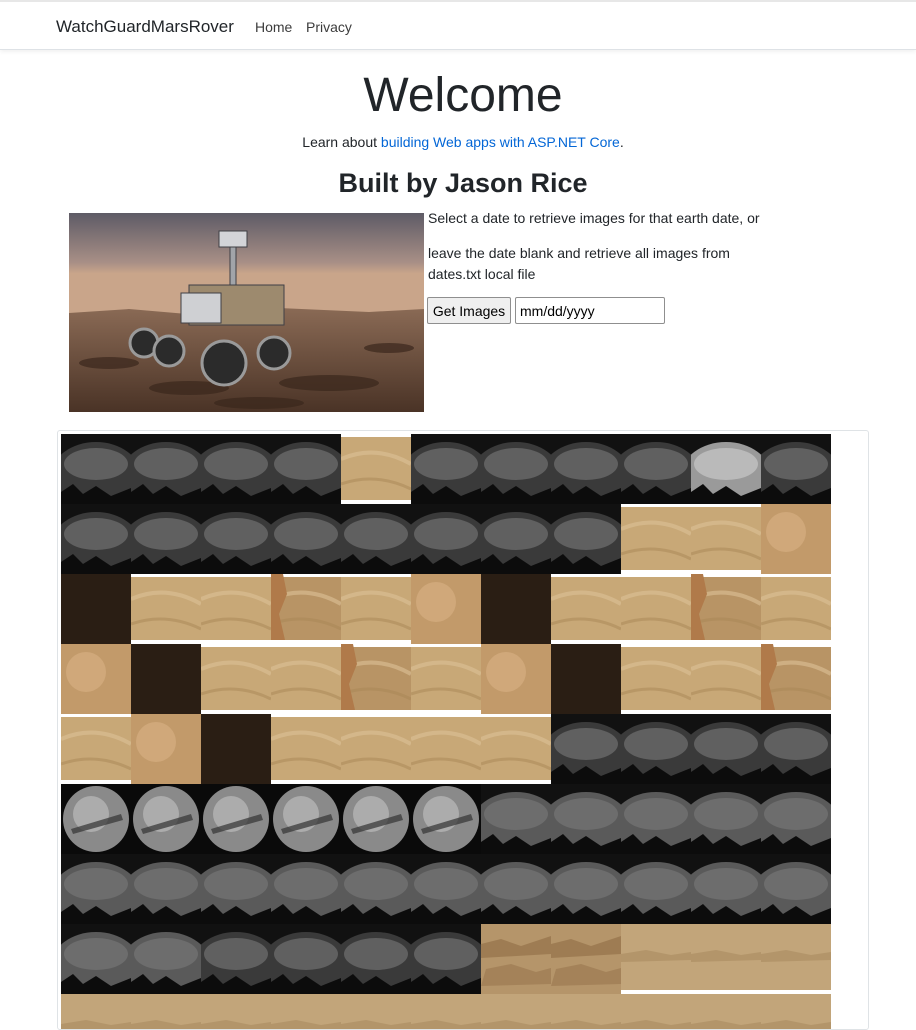 The width and height of the screenshot is (916, 1030). I want to click on top-navbar: WatchGuardMarsRover Home Privacy, so click(458, 25).